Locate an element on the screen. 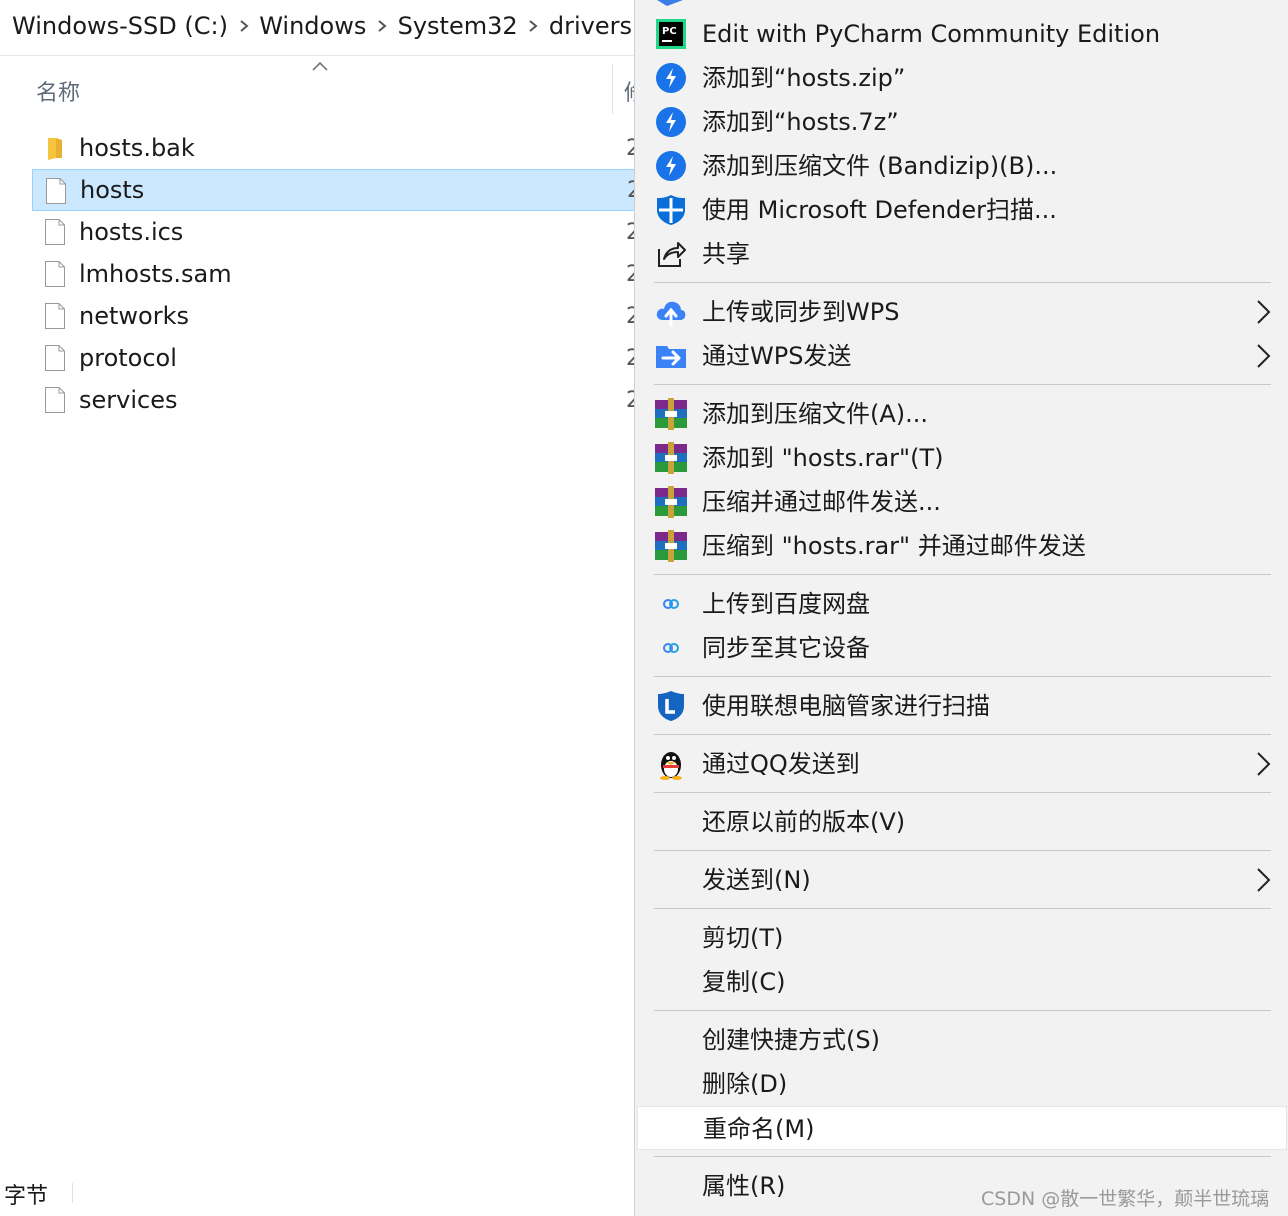  file-row: hosts.bak 2 is located at coordinates (334, 148).